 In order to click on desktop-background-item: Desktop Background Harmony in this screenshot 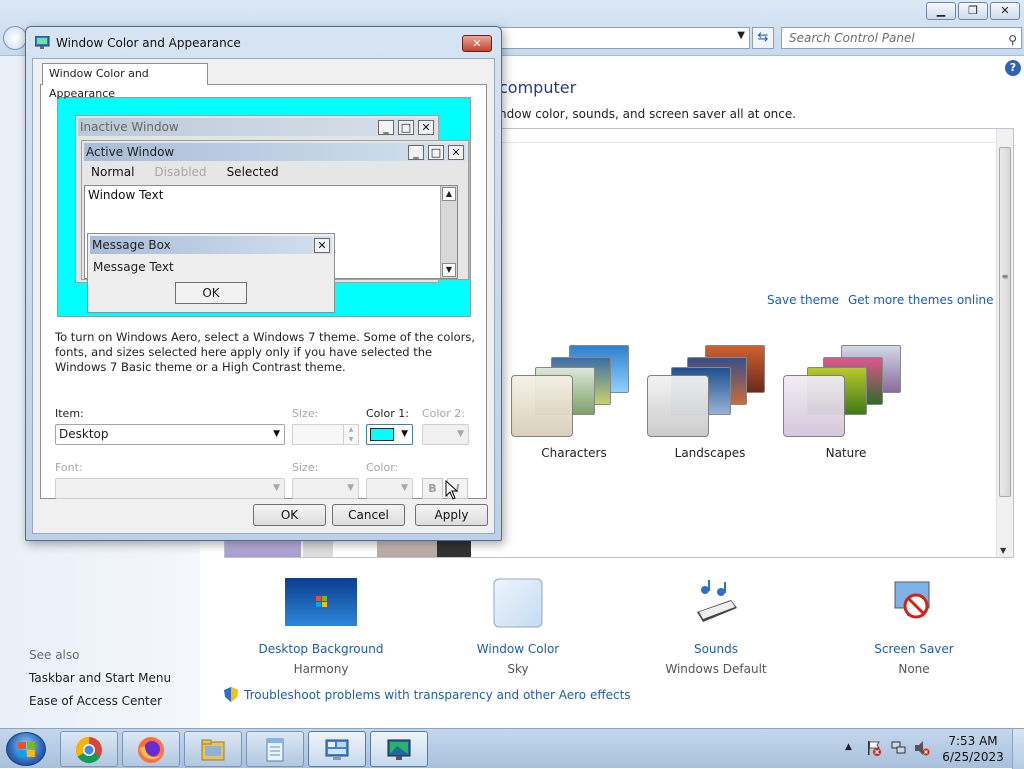, I will do `click(321, 627)`.